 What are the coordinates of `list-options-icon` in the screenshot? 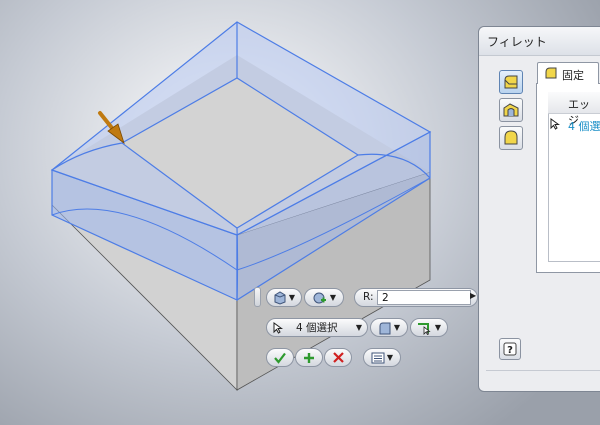 It's located at (378, 357).